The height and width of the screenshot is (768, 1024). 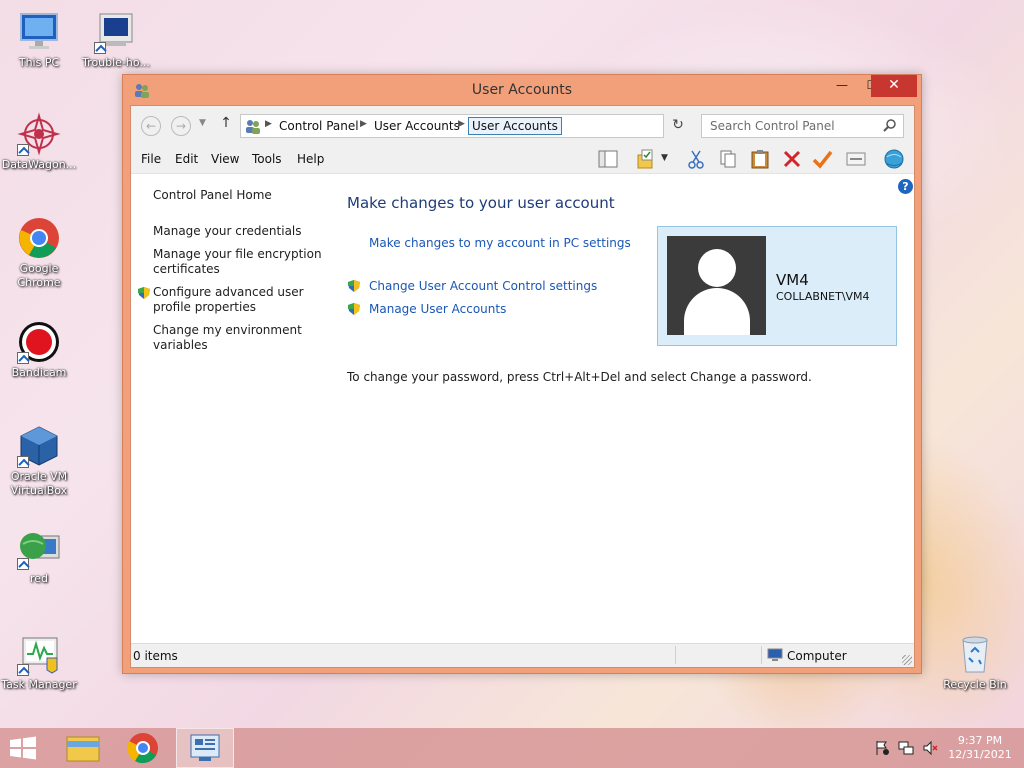 I want to click on control-panel-icon, so click(x=253, y=126).